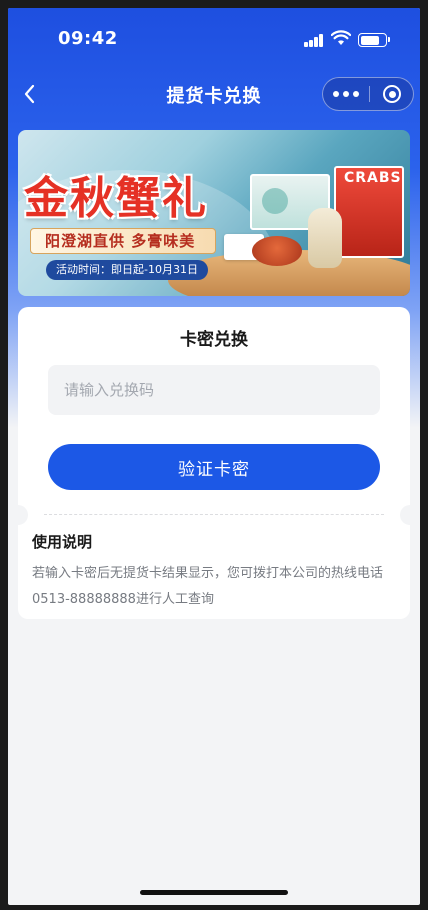 The width and height of the screenshot is (428, 910). What do you see at coordinates (277, 251) in the screenshot?
I see `crab-image` at bounding box center [277, 251].